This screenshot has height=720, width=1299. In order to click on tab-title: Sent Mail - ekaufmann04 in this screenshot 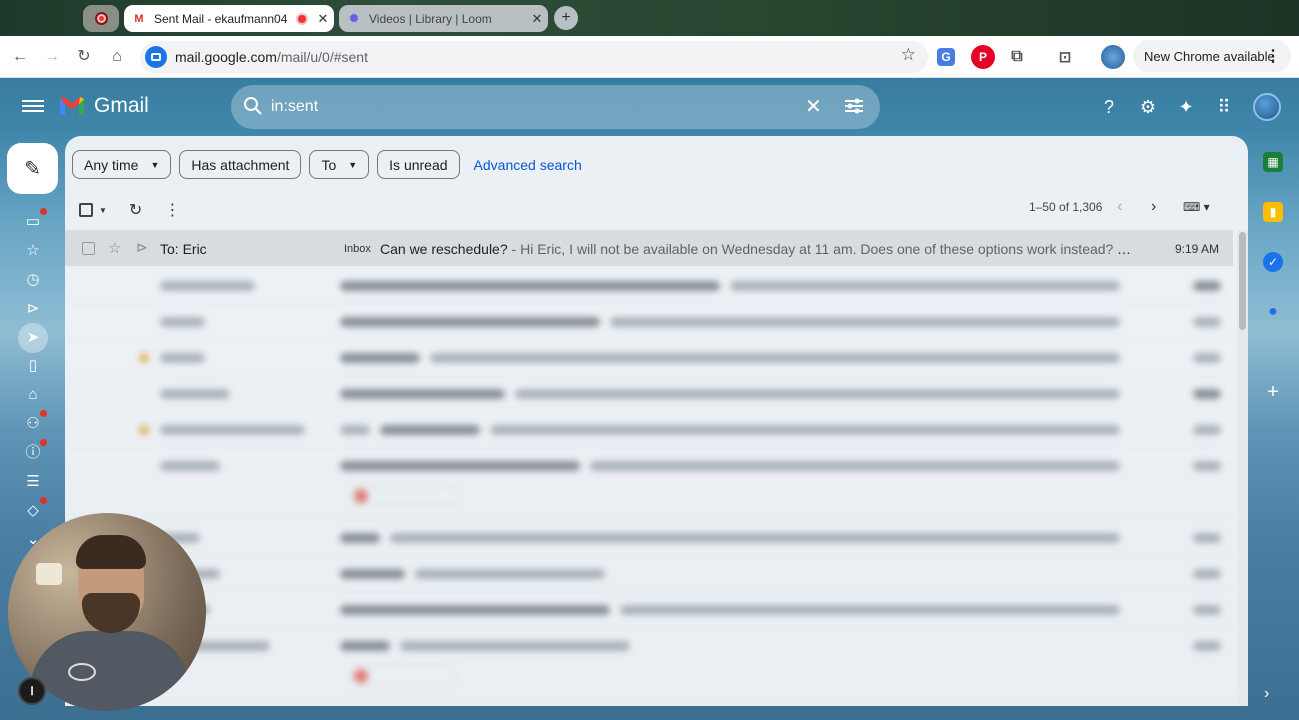, I will do `click(221, 18)`.